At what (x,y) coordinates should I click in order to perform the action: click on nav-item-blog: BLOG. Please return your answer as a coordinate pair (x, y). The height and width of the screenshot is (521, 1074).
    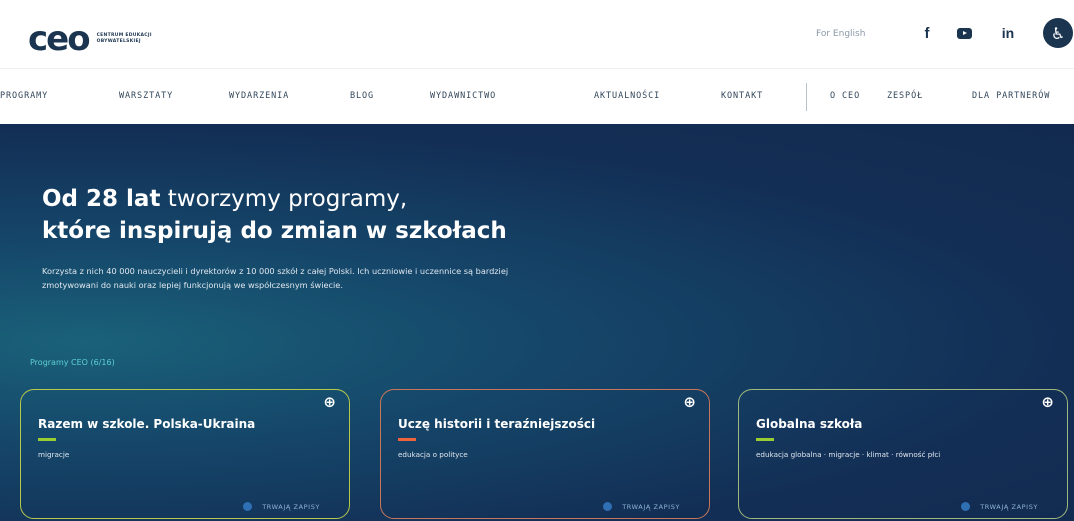
    Looking at the image, I should click on (362, 96).